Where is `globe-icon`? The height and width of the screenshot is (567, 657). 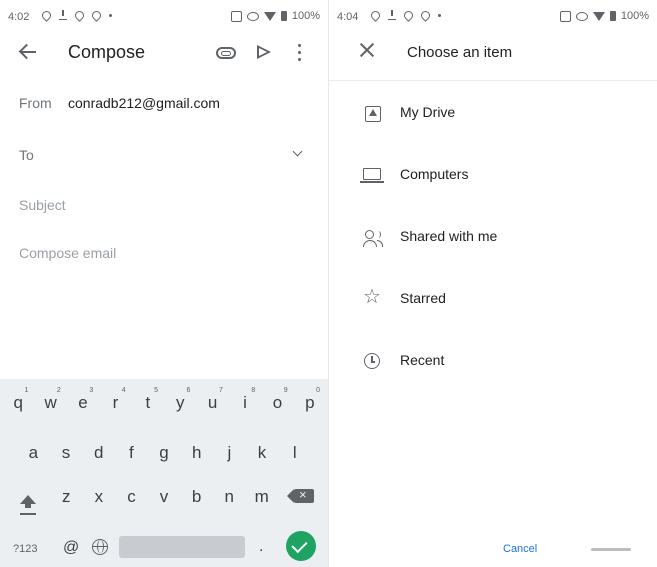 globe-icon is located at coordinates (100, 547).